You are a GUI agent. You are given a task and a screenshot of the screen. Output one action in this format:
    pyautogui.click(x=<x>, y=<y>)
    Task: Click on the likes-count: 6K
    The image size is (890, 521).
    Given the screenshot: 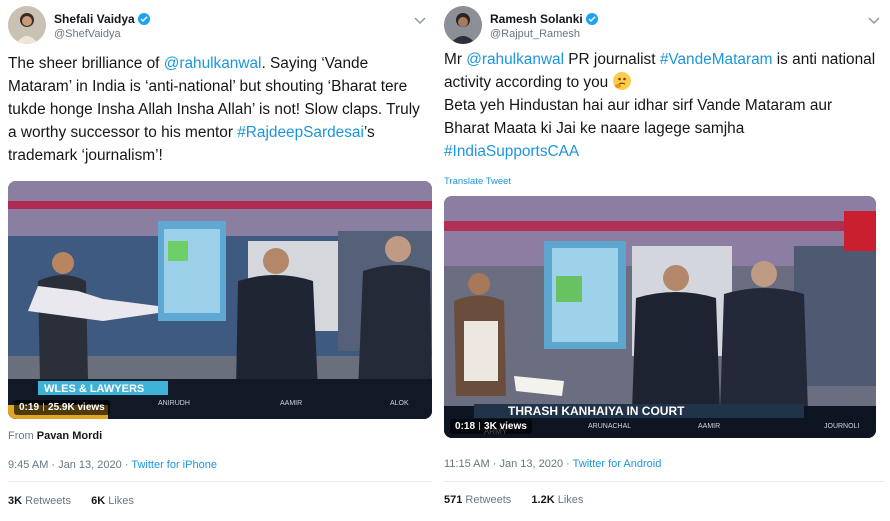 What is the action you would take?
    pyautogui.click(x=98, y=501)
    